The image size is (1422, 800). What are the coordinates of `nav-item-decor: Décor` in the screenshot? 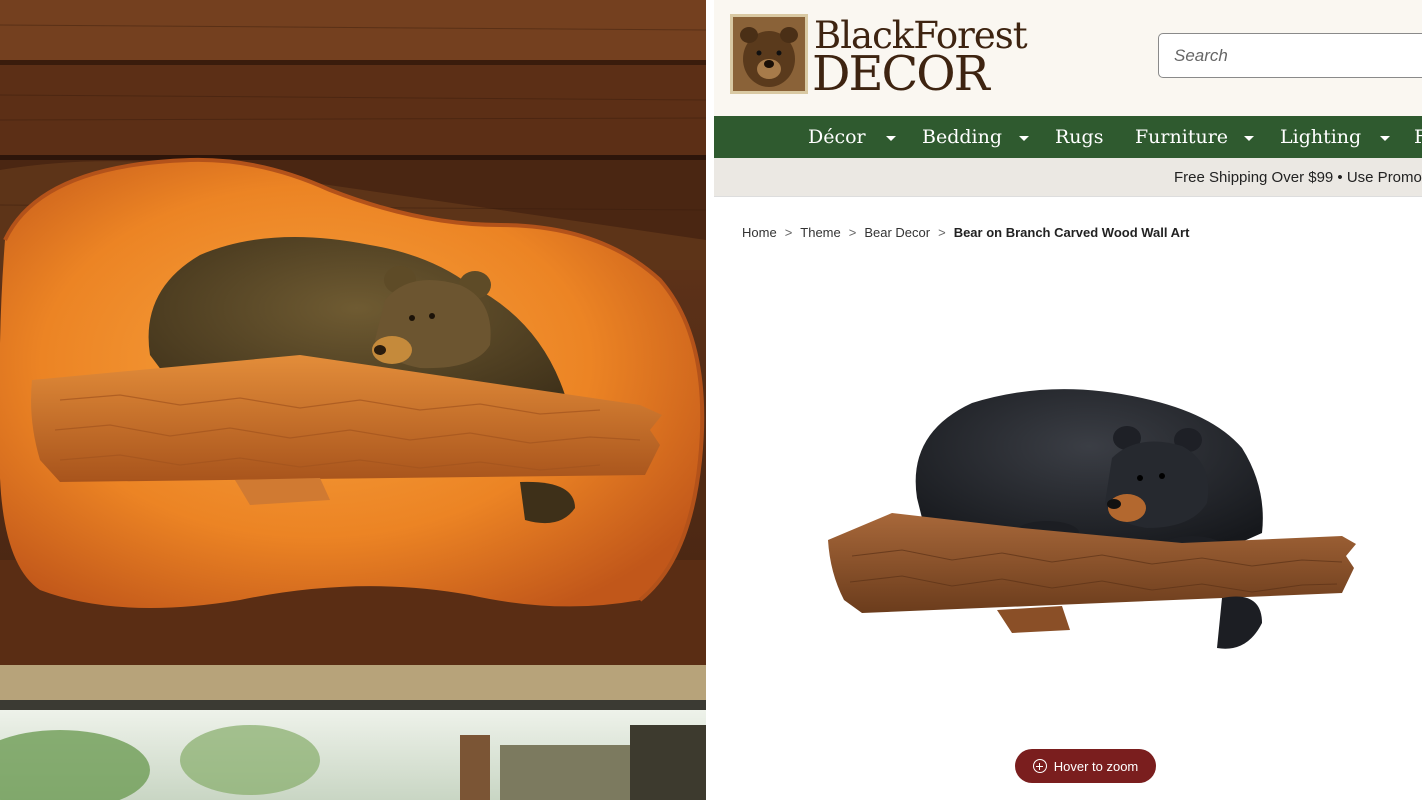 It's located at (837, 137).